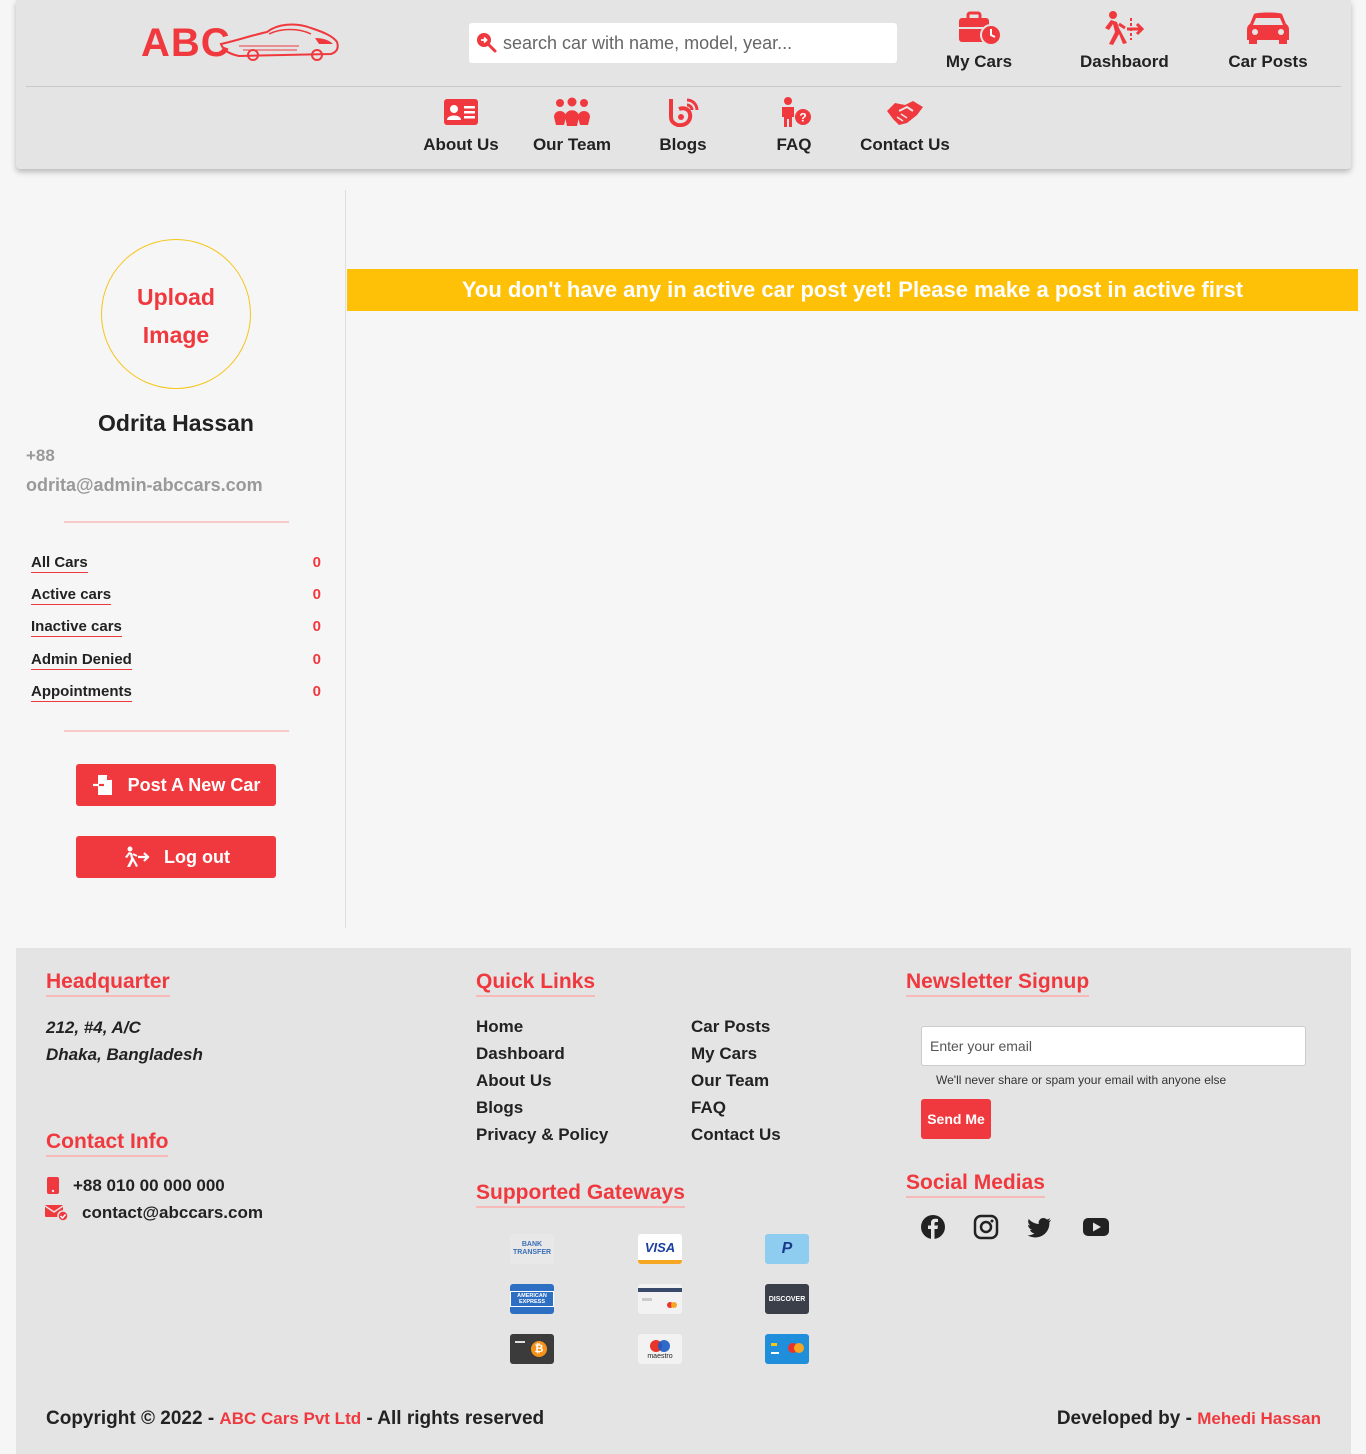  I want to click on nav-our-team-label: Our Team, so click(572, 144).